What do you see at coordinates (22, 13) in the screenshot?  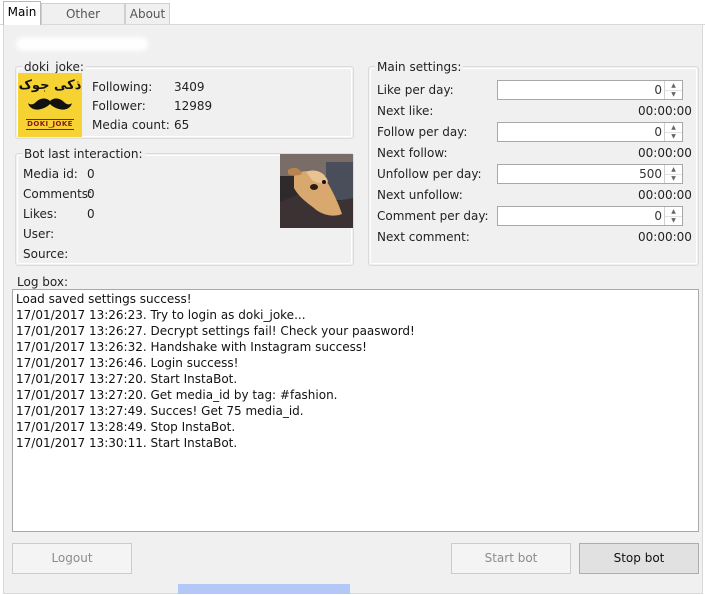 I see `tab-main: Main` at bounding box center [22, 13].